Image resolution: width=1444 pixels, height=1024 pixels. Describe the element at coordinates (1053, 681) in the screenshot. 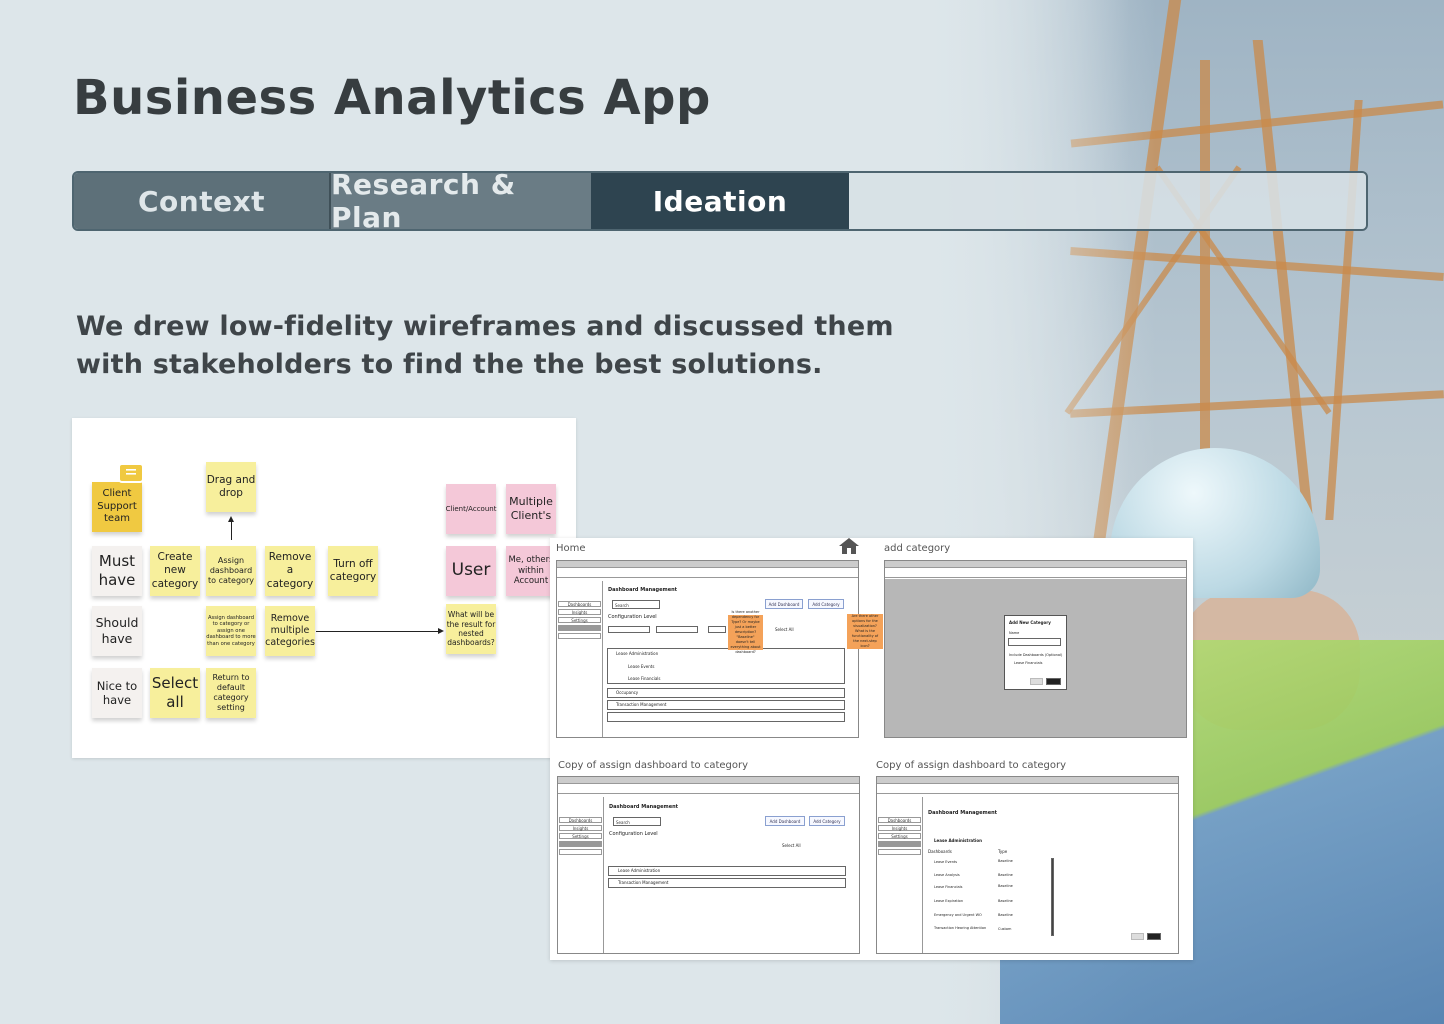

I see `wf2-modal-create` at that location.